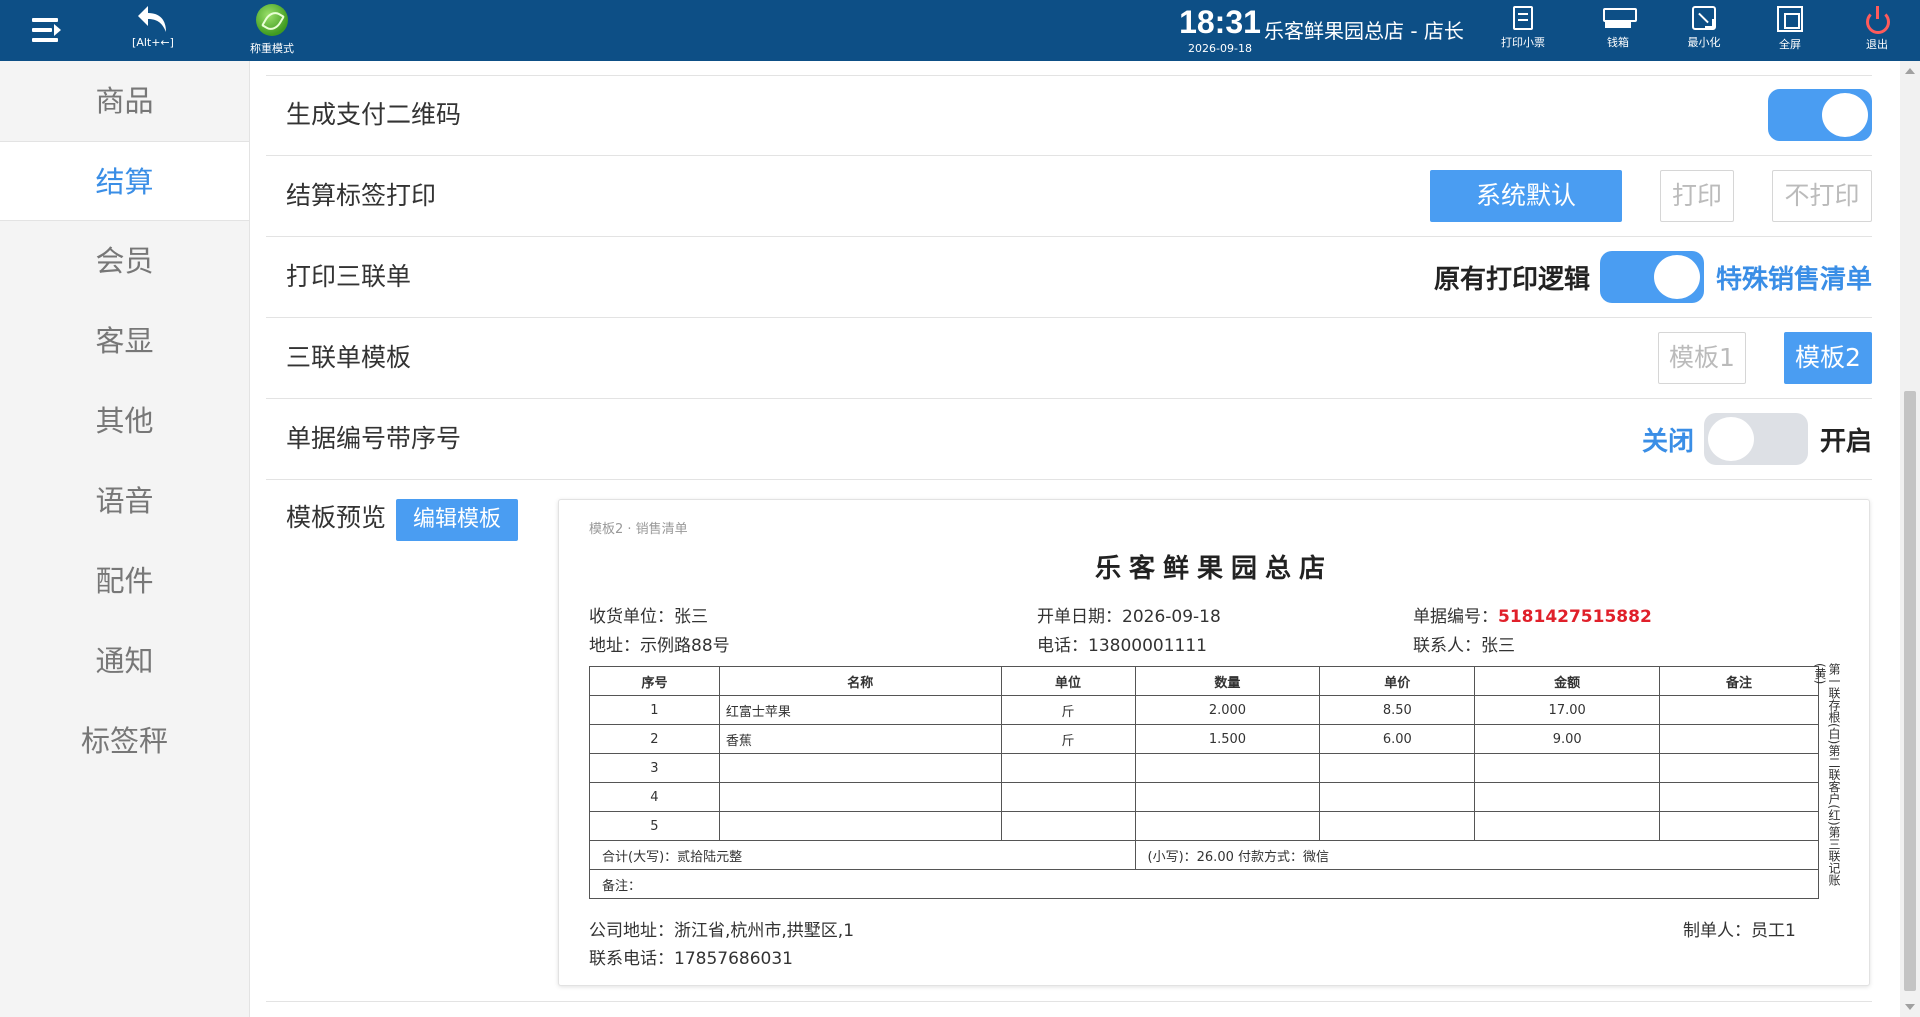  Describe the element at coordinates (1069, 439) in the screenshot. I see `setting-row-serial: 单据编号带序号 关闭 开启` at that location.